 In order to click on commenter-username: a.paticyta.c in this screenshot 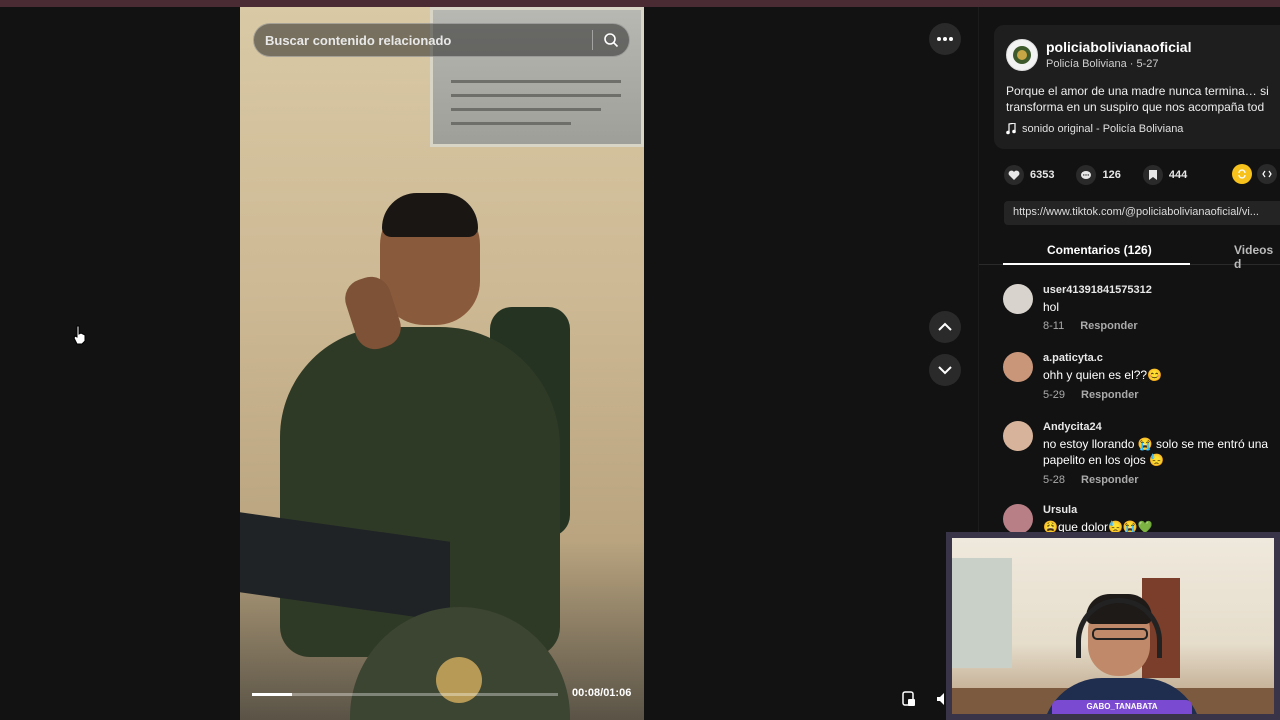, I will do `click(1073, 358)`.